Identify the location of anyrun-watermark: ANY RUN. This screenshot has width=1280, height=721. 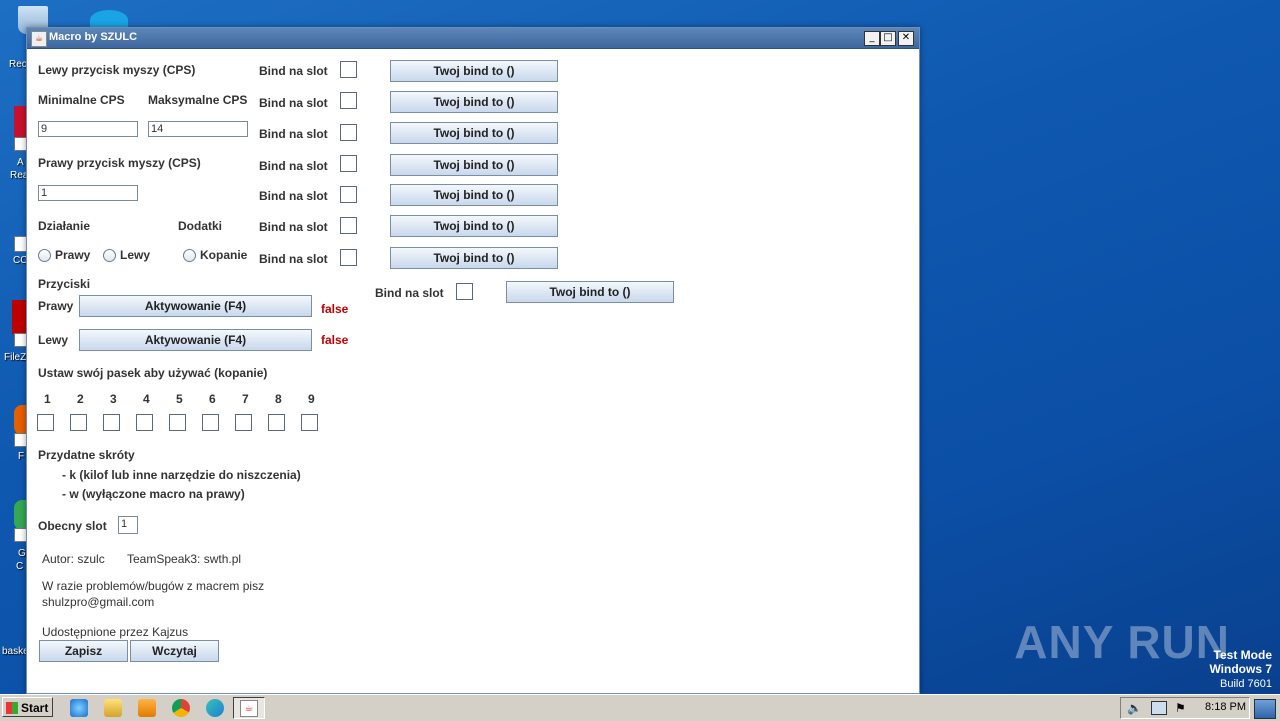
(1122, 642).